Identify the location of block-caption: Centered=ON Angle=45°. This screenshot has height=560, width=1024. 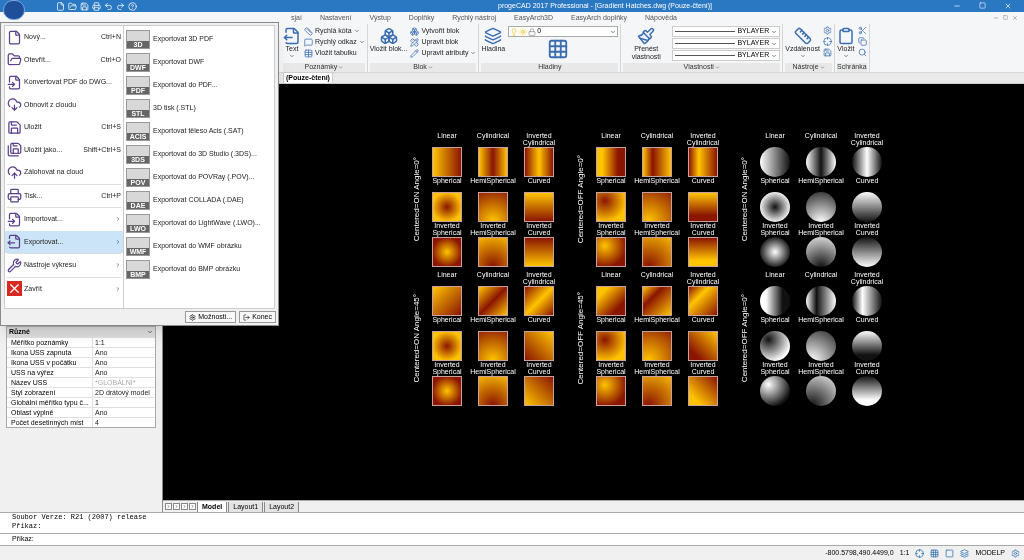
(416, 338).